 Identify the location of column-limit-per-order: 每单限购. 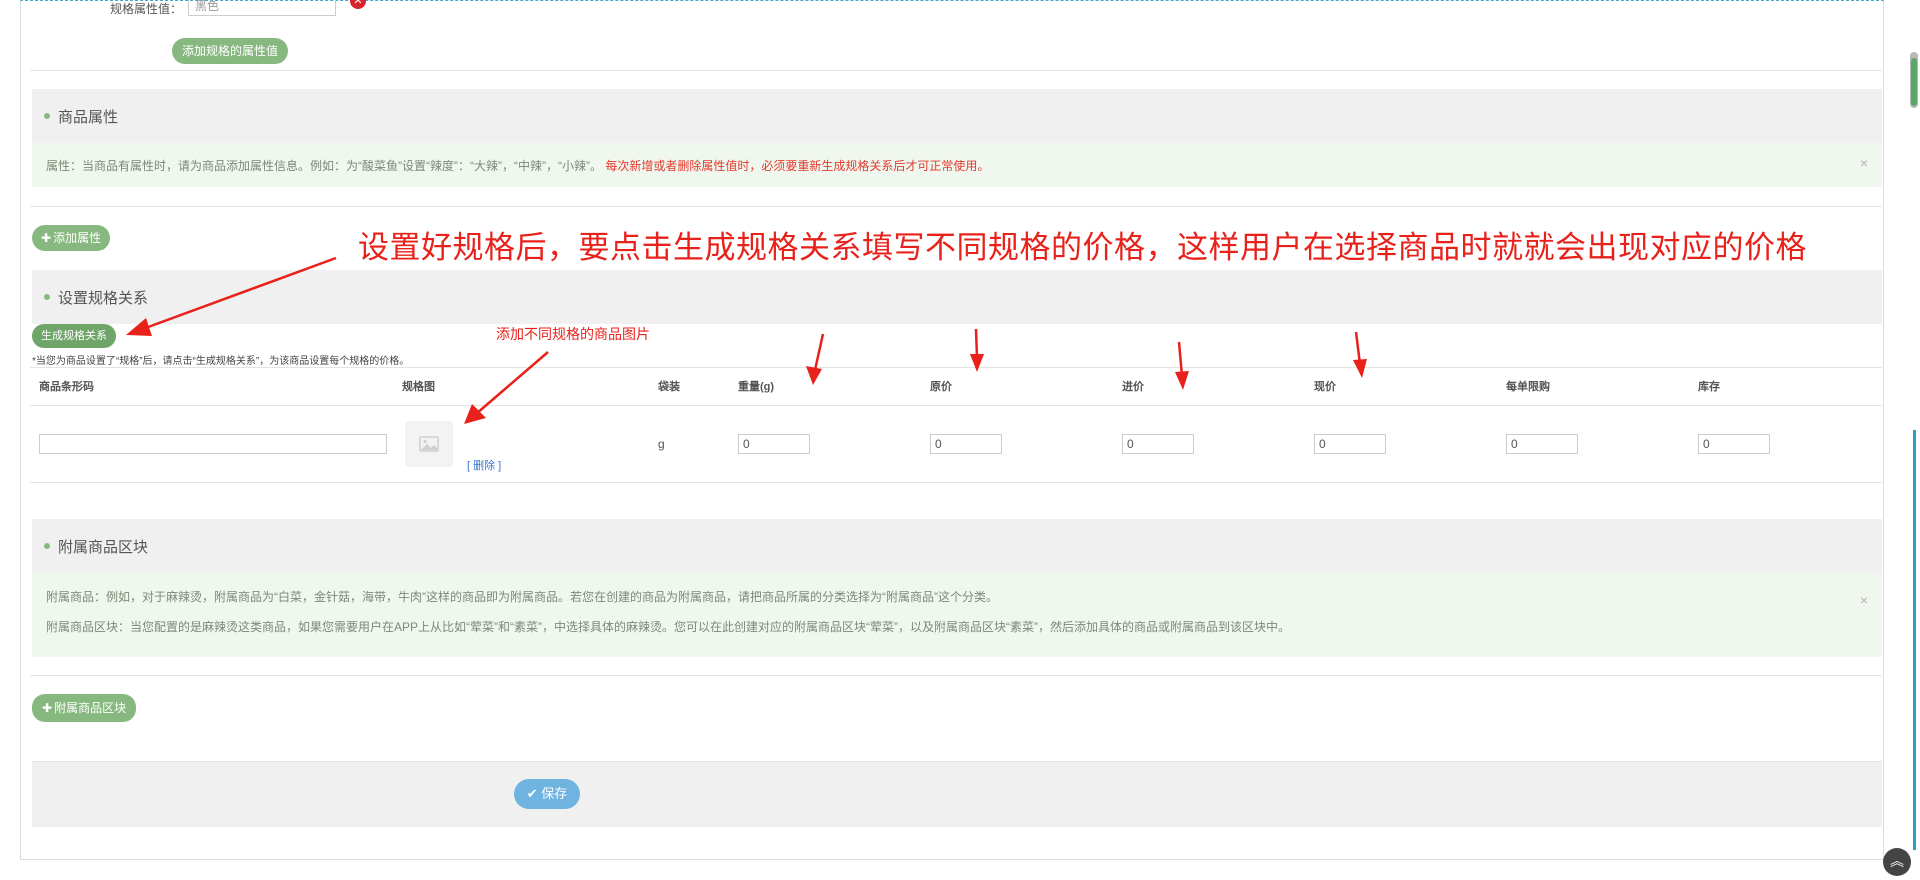
(1528, 387).